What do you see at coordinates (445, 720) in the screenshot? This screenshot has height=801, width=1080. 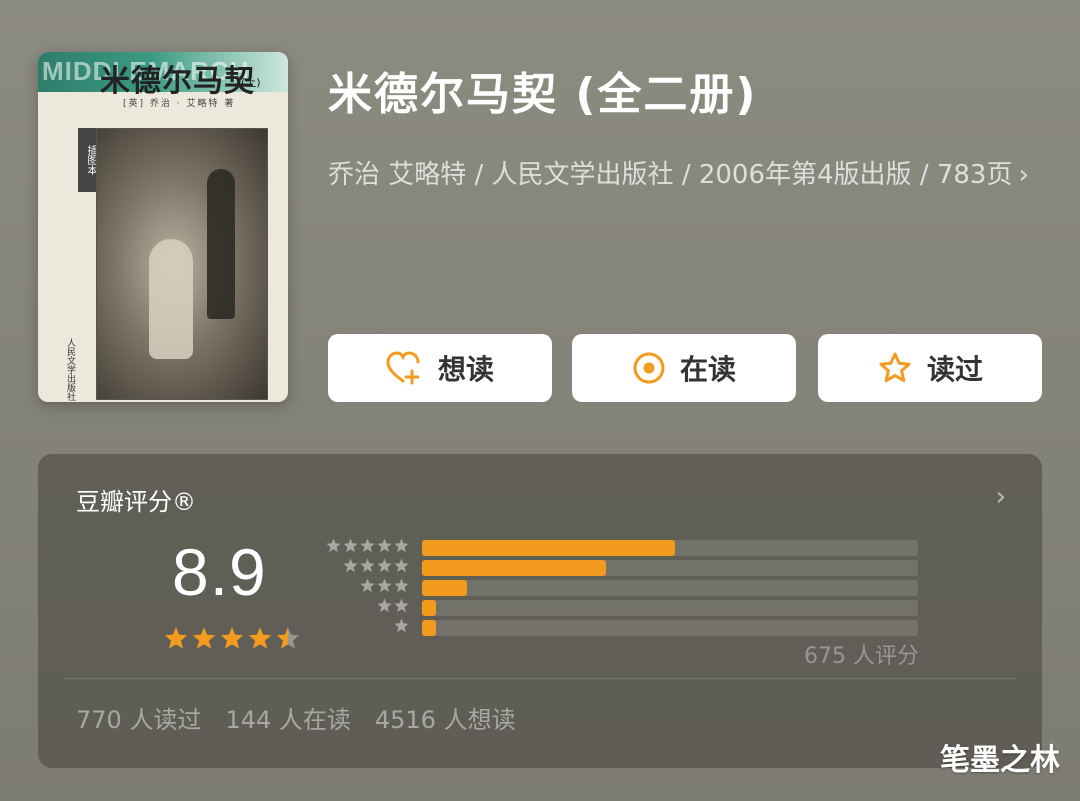 I see `stat-want: 4516 人想读` at bounding box center [445, 720].